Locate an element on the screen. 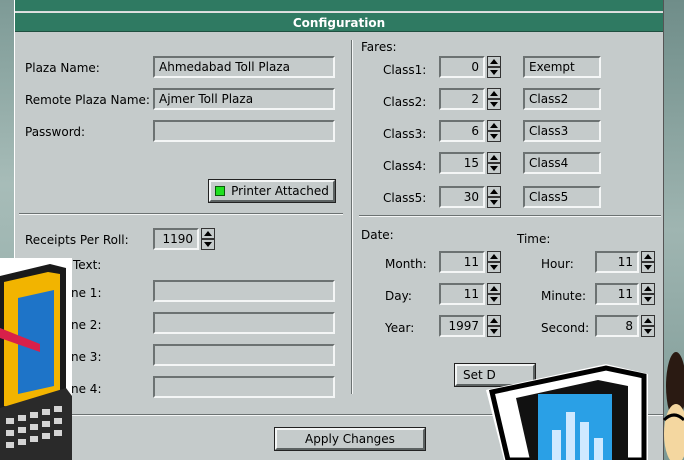 The image size is (684, 460). fare-class3-amount: 6 is located at coordinates (462, 131).